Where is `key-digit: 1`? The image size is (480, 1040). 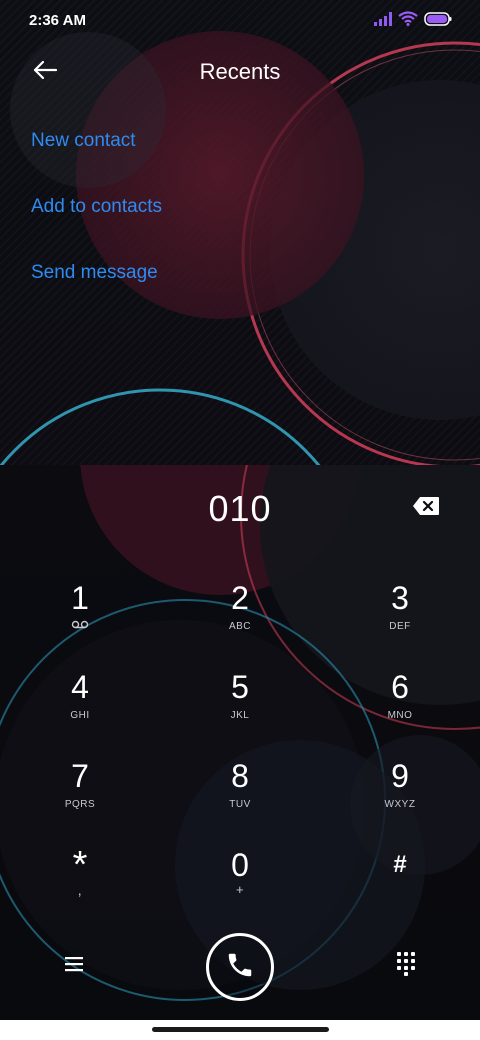
key-digit: 1 is located at coordinates (80, 598).